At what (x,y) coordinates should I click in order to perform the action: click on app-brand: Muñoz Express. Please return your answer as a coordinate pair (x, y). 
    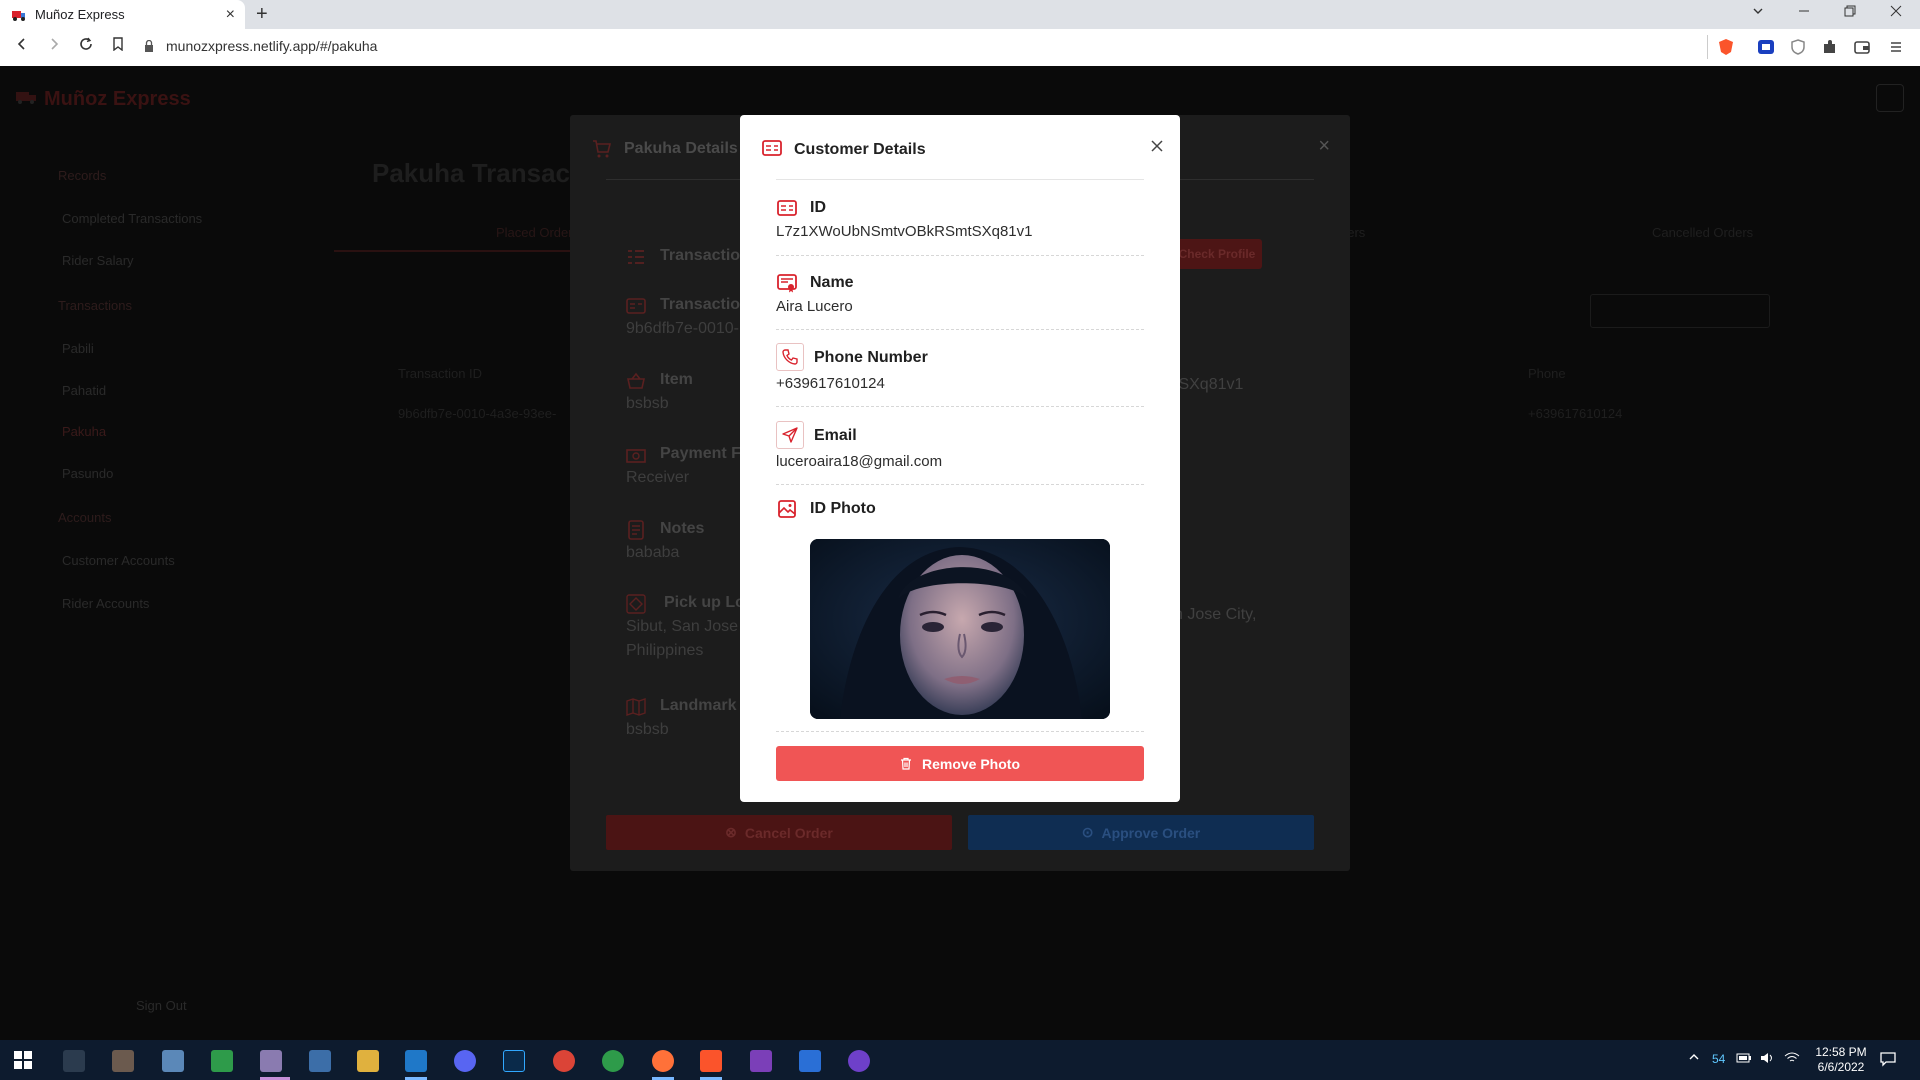
    Looking at the image, I should click on (103, 99).